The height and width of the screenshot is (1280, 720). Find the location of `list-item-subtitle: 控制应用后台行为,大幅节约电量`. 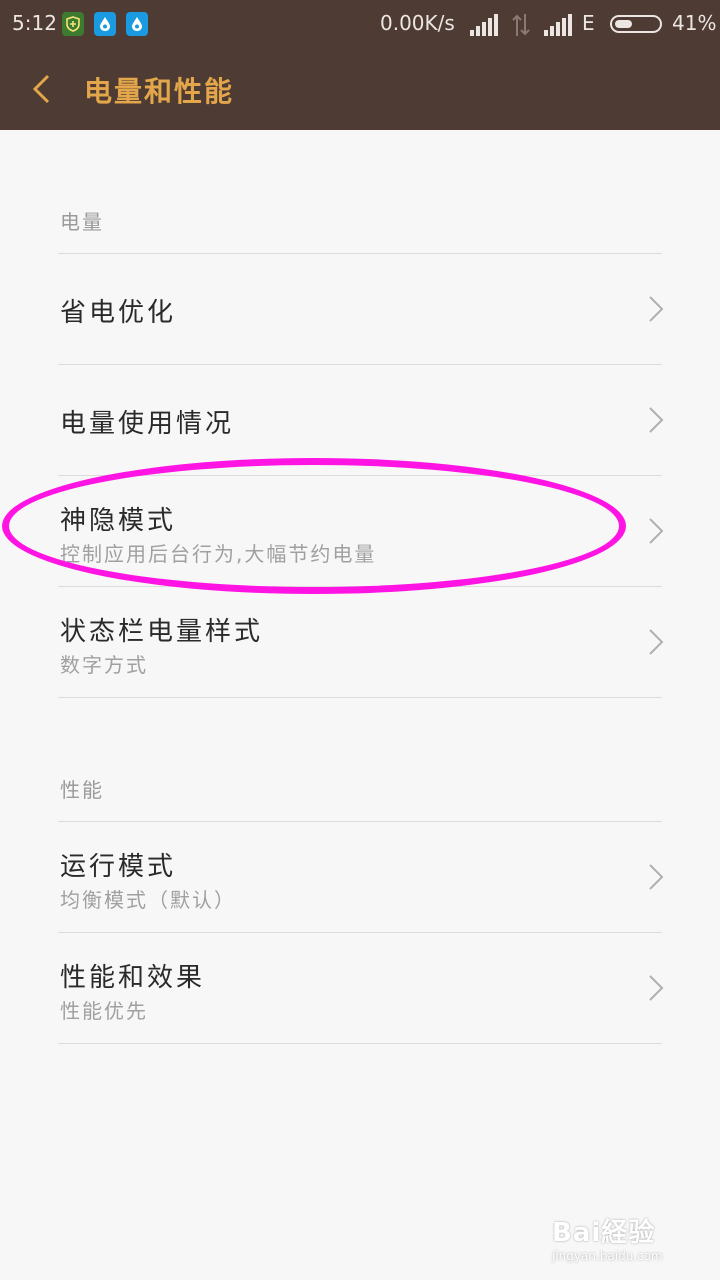

list-item-subtitle: 控制应用后台行为,大幅节约电量 is located at coordinates (218, 554).